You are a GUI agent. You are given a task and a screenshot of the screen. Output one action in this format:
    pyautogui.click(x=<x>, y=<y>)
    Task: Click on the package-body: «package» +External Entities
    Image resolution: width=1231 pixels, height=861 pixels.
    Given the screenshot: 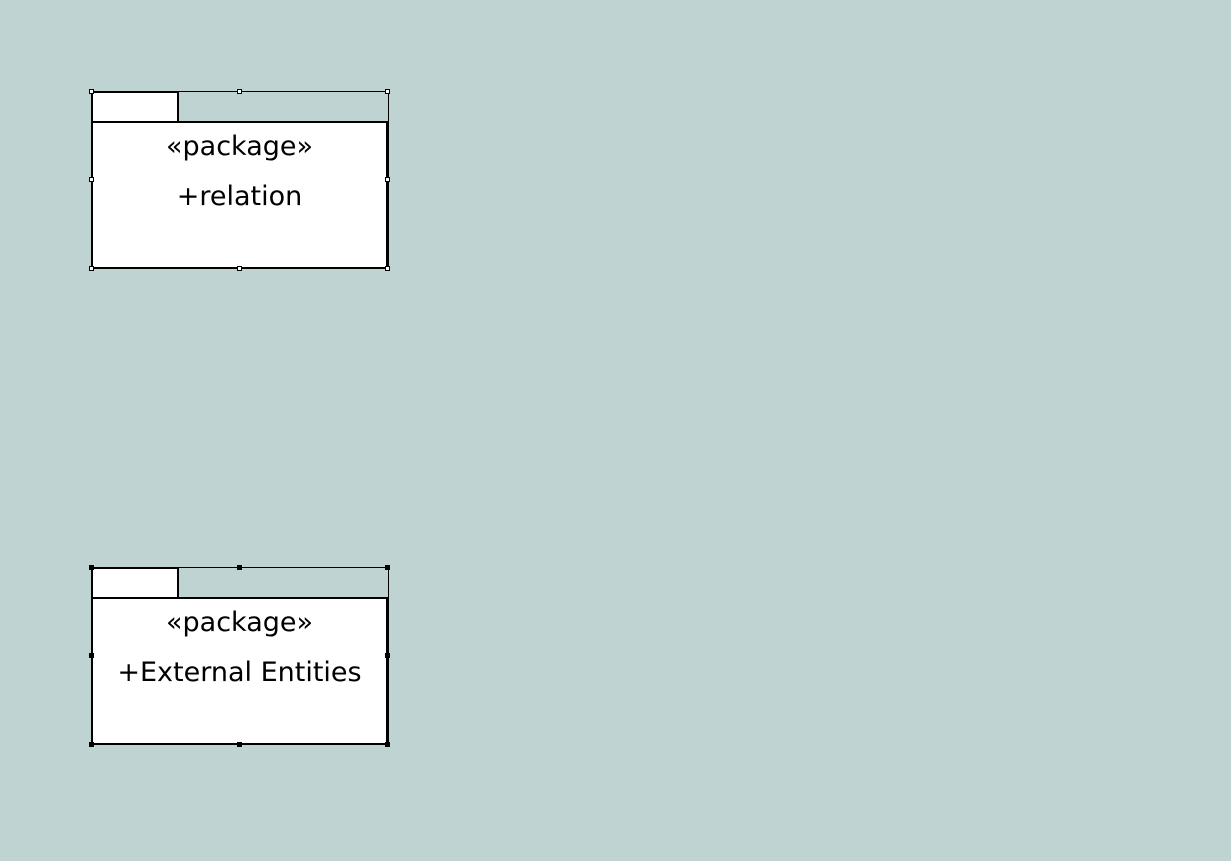 What is the action you would take?
    pyautogui.click(x=239, y=671)
    